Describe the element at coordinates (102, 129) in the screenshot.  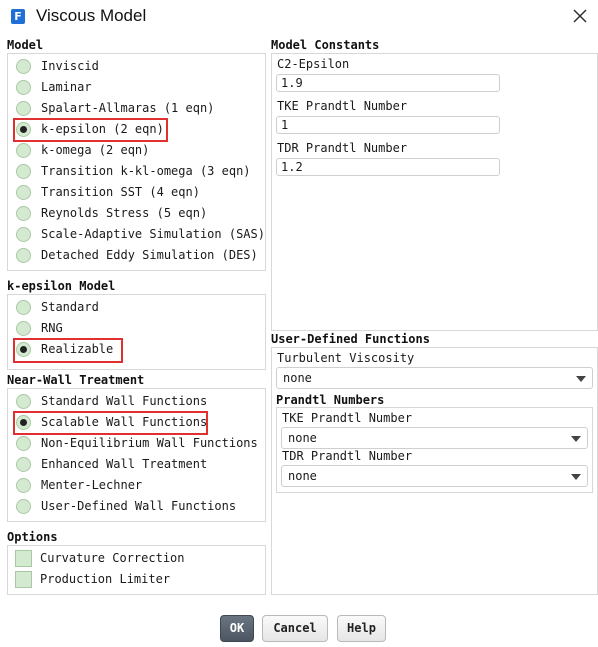
I see `radio-label: k-epsilon (2 eqn)` at that location.